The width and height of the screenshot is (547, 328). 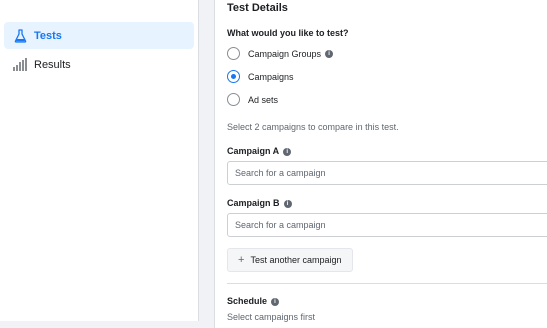 What do you see at coordinates (247, 301) in the screenshot?
I see `schedule-label-text: Schedule` at bounding box center [247, 301].